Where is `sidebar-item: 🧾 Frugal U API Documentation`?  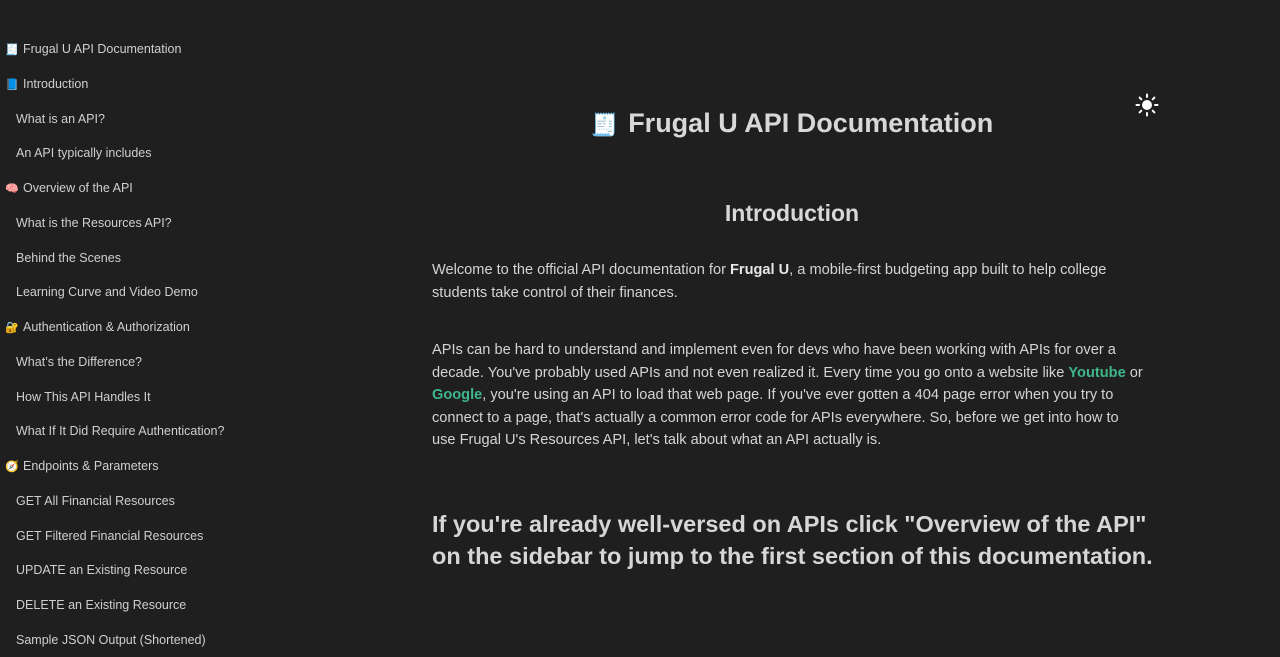 sidebar-item: 🧾 Frugal U API Documentation is located at coordinates (93, 49).